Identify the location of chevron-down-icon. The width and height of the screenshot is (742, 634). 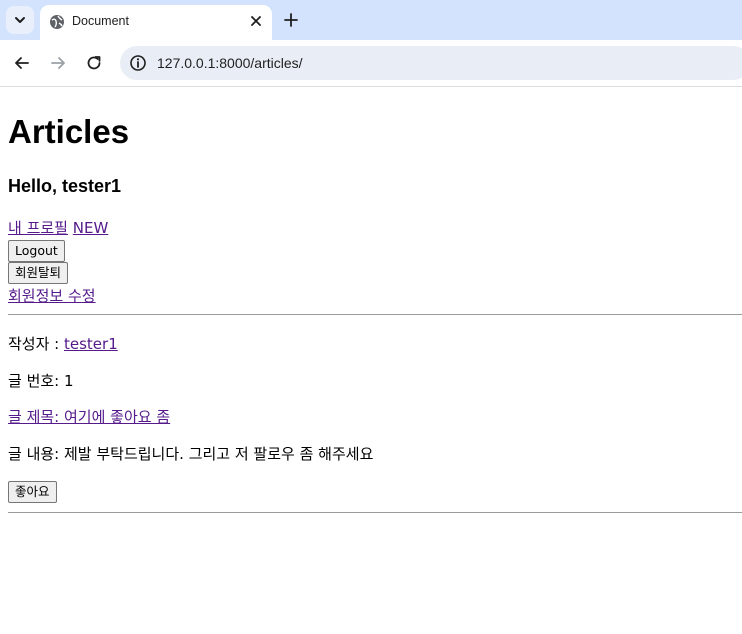
(20, 20).